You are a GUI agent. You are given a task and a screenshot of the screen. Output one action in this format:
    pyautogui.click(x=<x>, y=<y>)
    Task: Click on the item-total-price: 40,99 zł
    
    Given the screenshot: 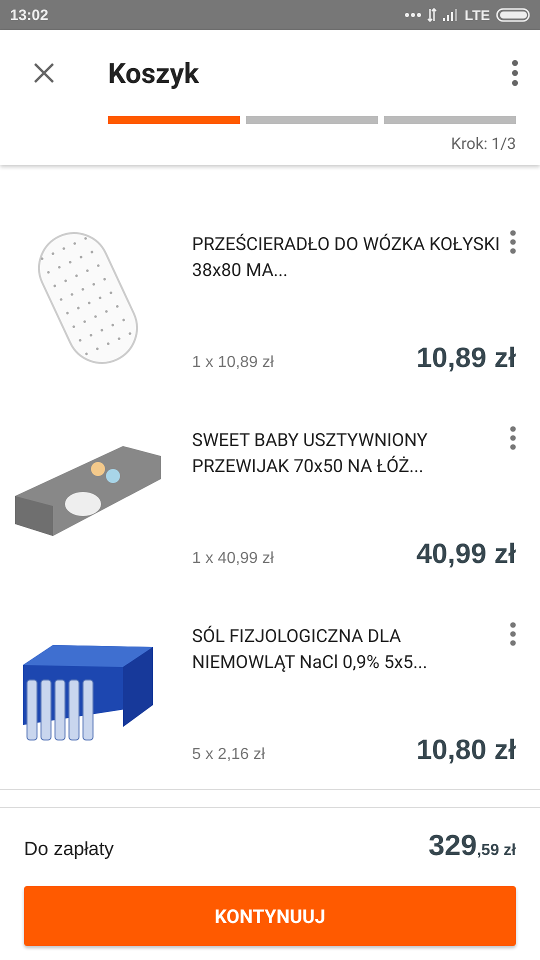 What is the action you would take?
    pyautogui.click(x=466, y=554)
    